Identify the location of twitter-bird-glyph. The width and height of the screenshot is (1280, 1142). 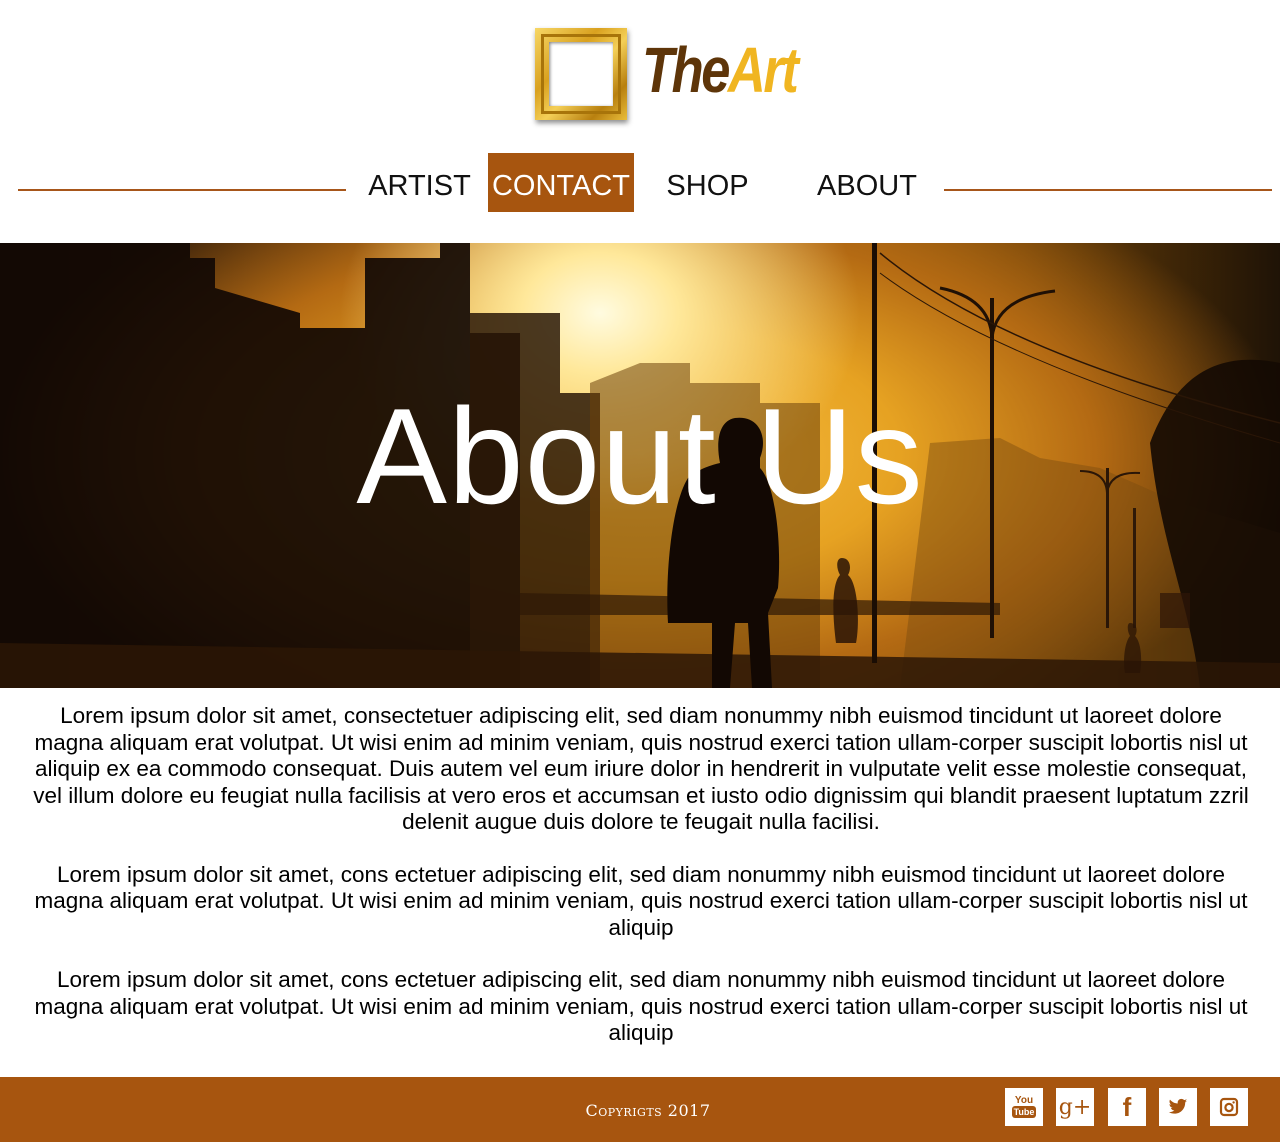
(1178, 1106).